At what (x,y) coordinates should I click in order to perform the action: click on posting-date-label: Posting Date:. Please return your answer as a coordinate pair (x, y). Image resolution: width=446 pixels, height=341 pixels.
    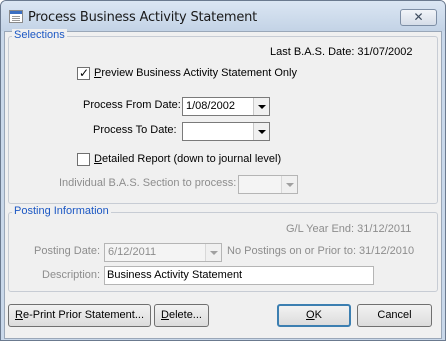
    Looking at the image, I should click on (67, 251).